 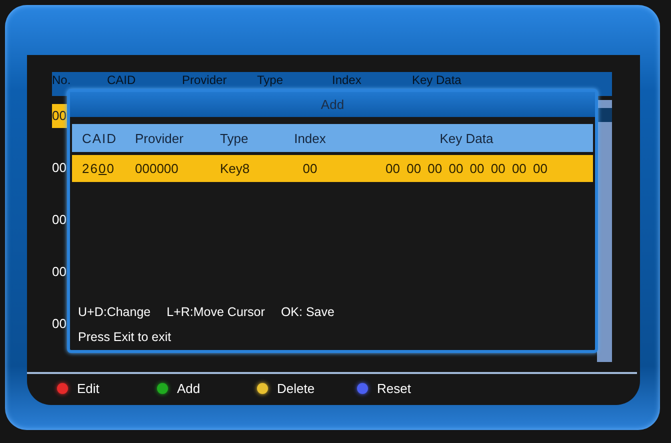 I want to click on key-data-cell-text: 00 00 00 00 00 00 00 00, so click(x=466, y=168).